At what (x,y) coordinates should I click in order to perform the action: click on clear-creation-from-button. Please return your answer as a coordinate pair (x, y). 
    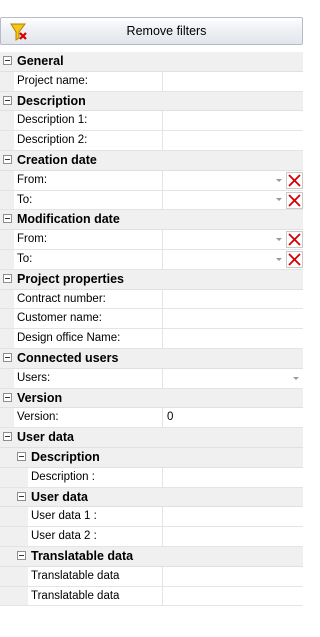
    Looking at the image, I should click on (294, 180).